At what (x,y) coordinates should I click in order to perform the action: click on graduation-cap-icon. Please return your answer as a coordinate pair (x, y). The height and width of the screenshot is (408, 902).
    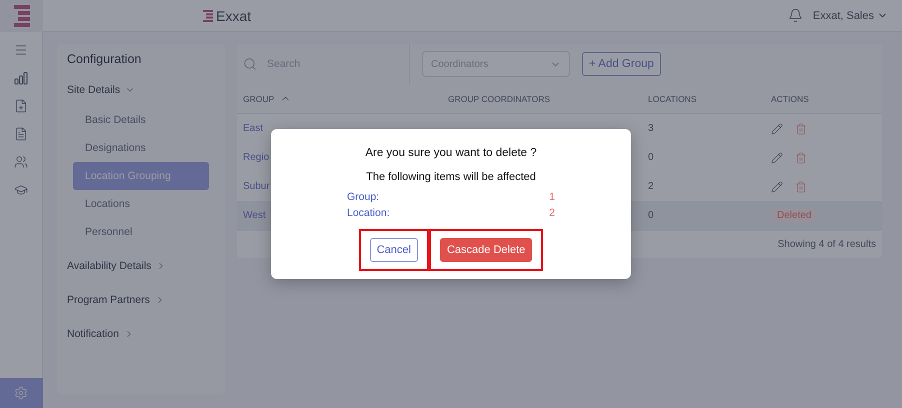
    Looking at the image, I should click on (21, 190).